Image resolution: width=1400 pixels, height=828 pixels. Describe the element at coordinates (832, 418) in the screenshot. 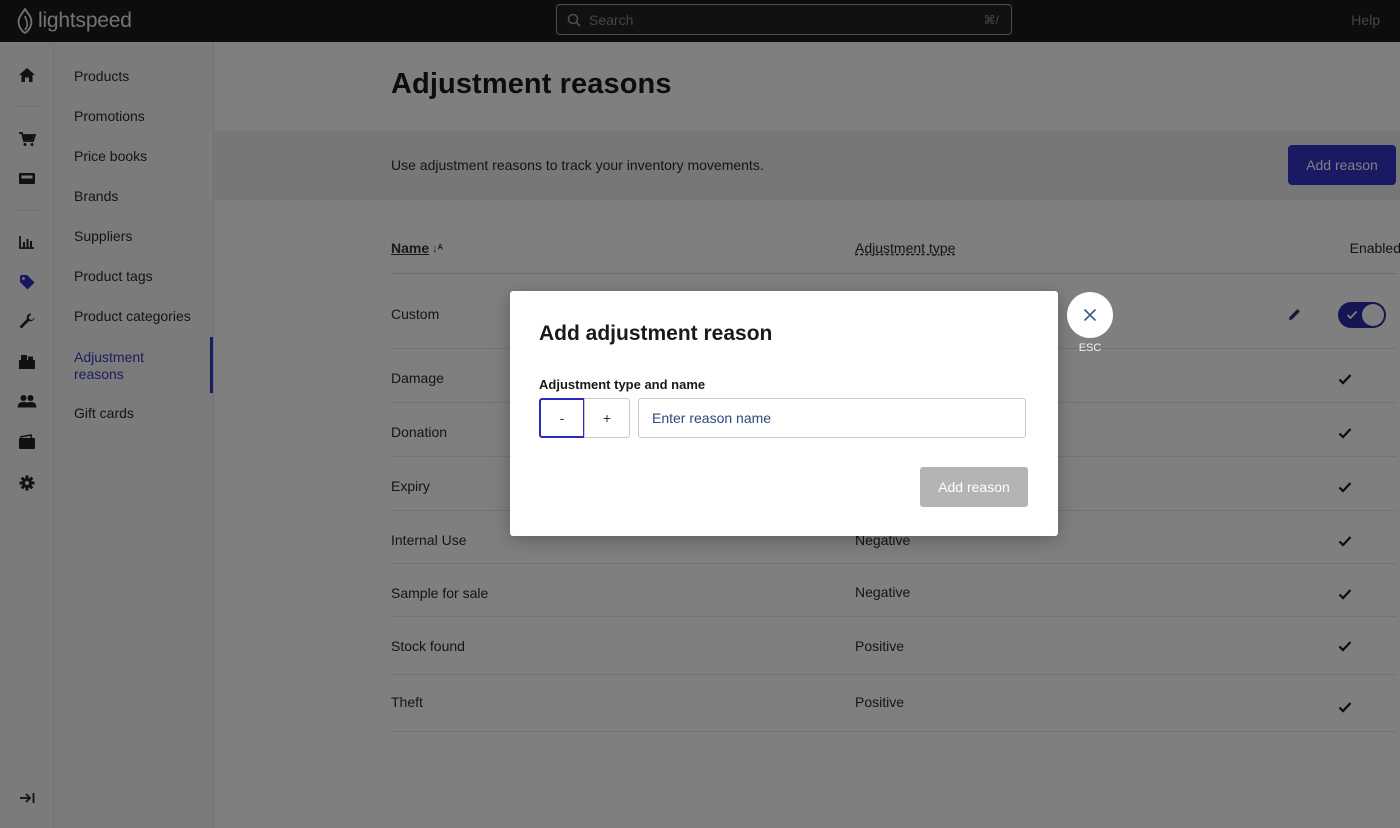

I see `reason-name-input` at that location.